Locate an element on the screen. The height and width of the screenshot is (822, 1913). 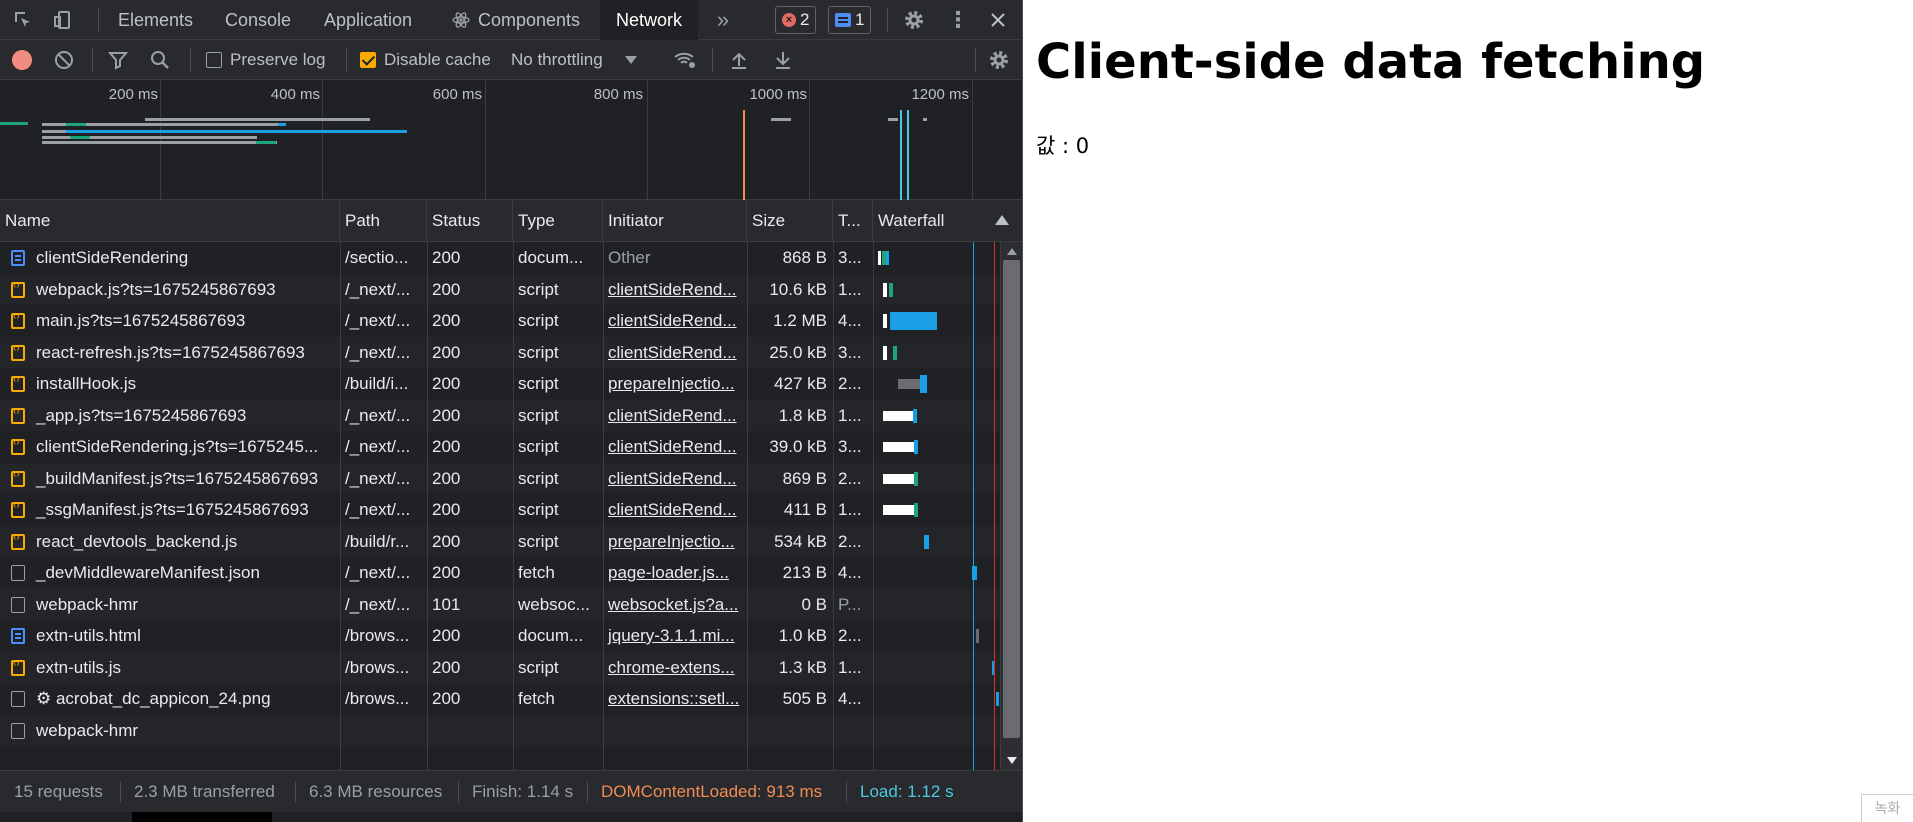
scroll-down-icon is located at coordinates (1012, 760).